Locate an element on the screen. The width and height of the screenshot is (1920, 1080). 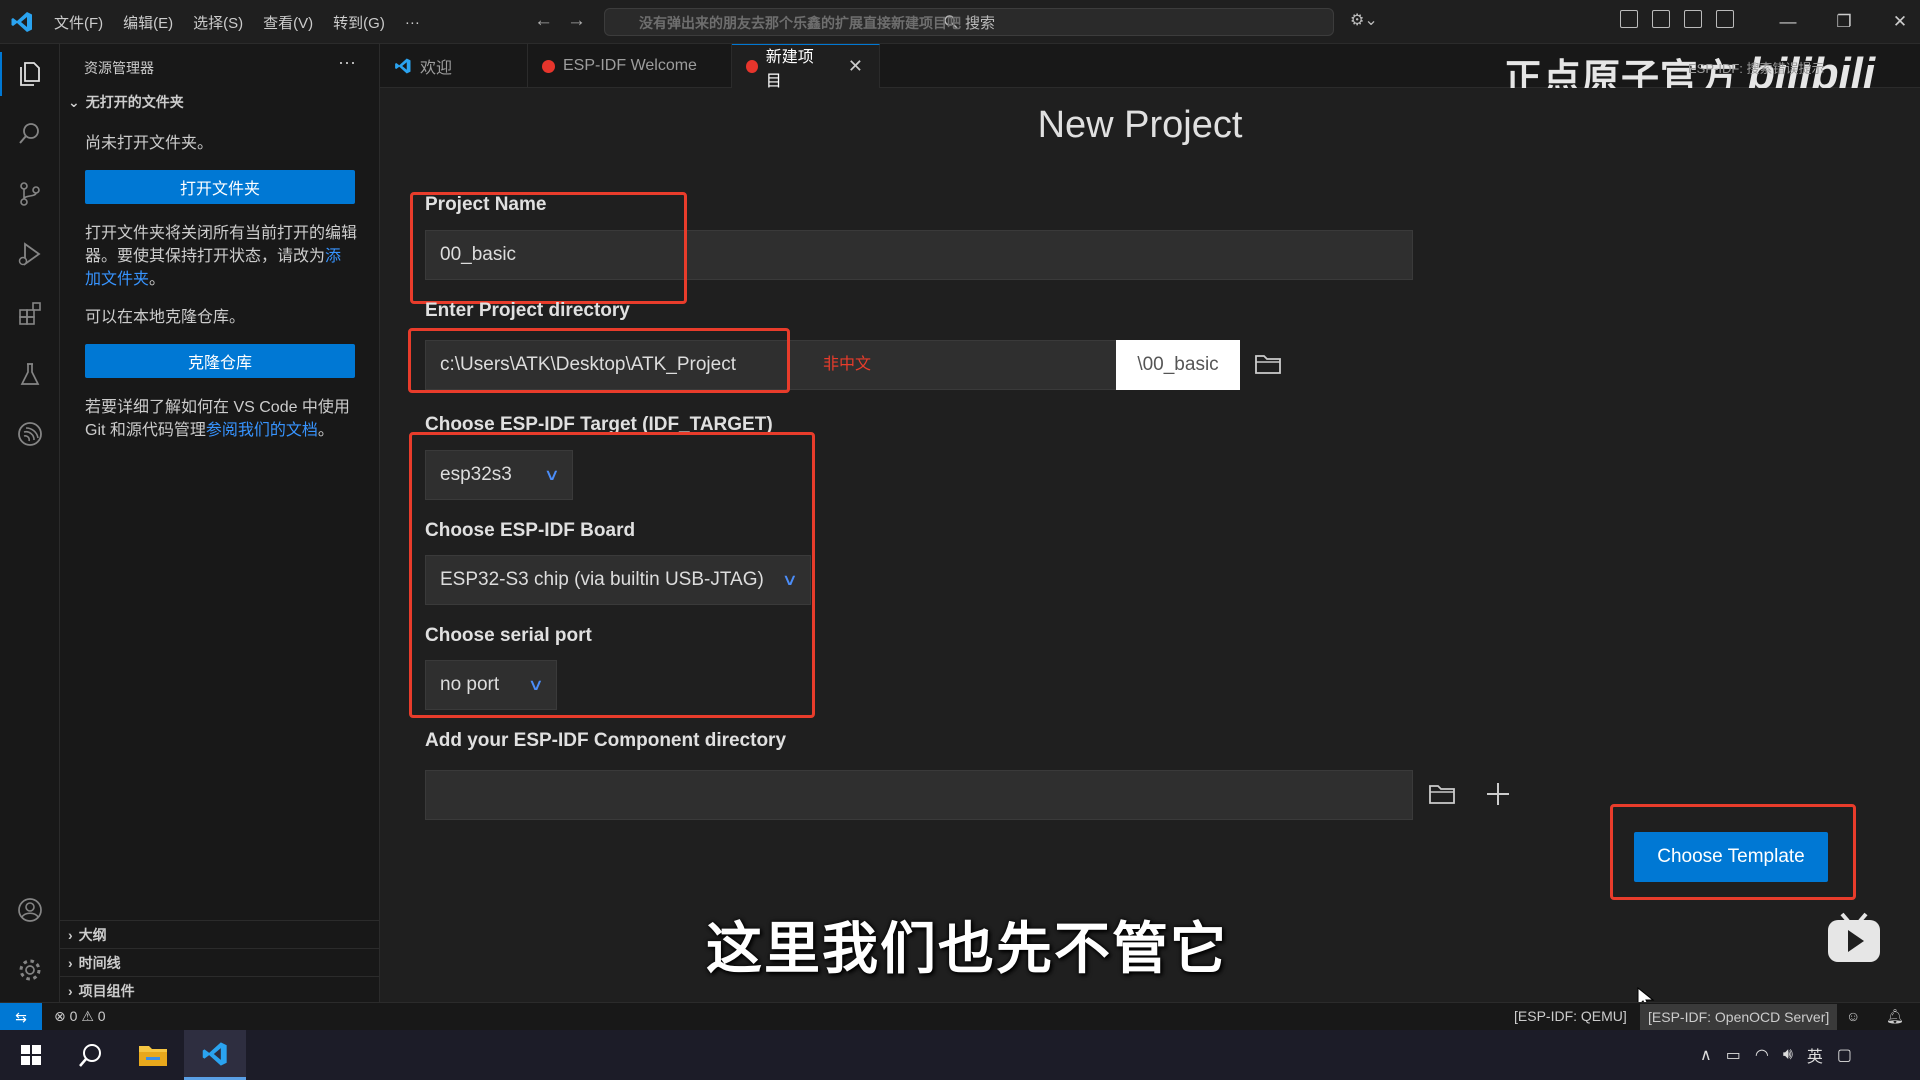
vscode-taskbar-icon is located at coordinates (215, 1055).